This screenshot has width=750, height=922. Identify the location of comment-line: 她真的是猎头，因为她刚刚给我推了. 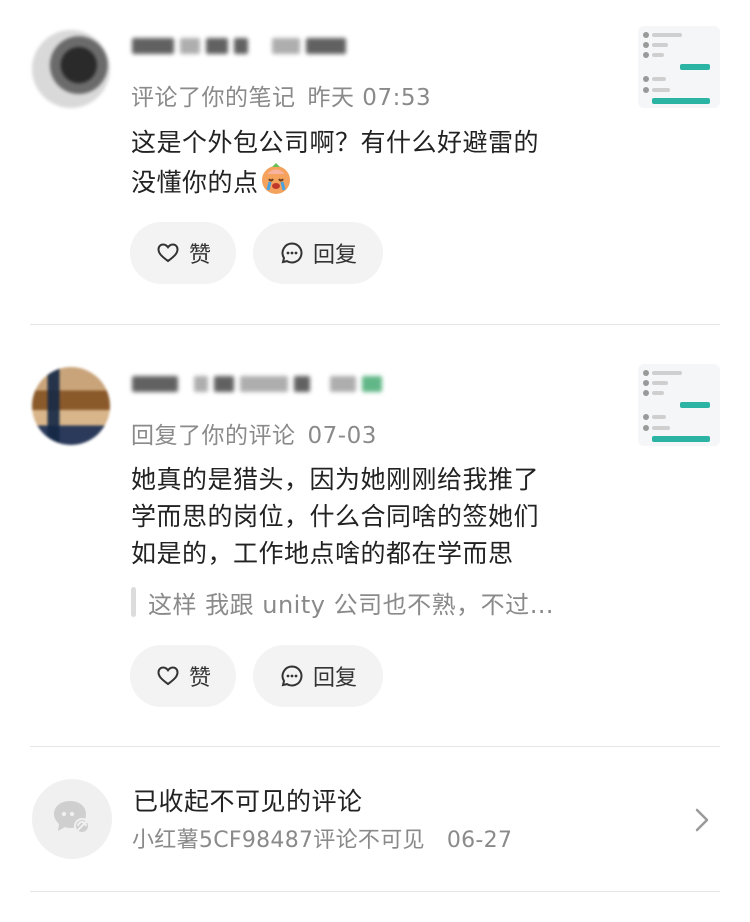
(335, 479).